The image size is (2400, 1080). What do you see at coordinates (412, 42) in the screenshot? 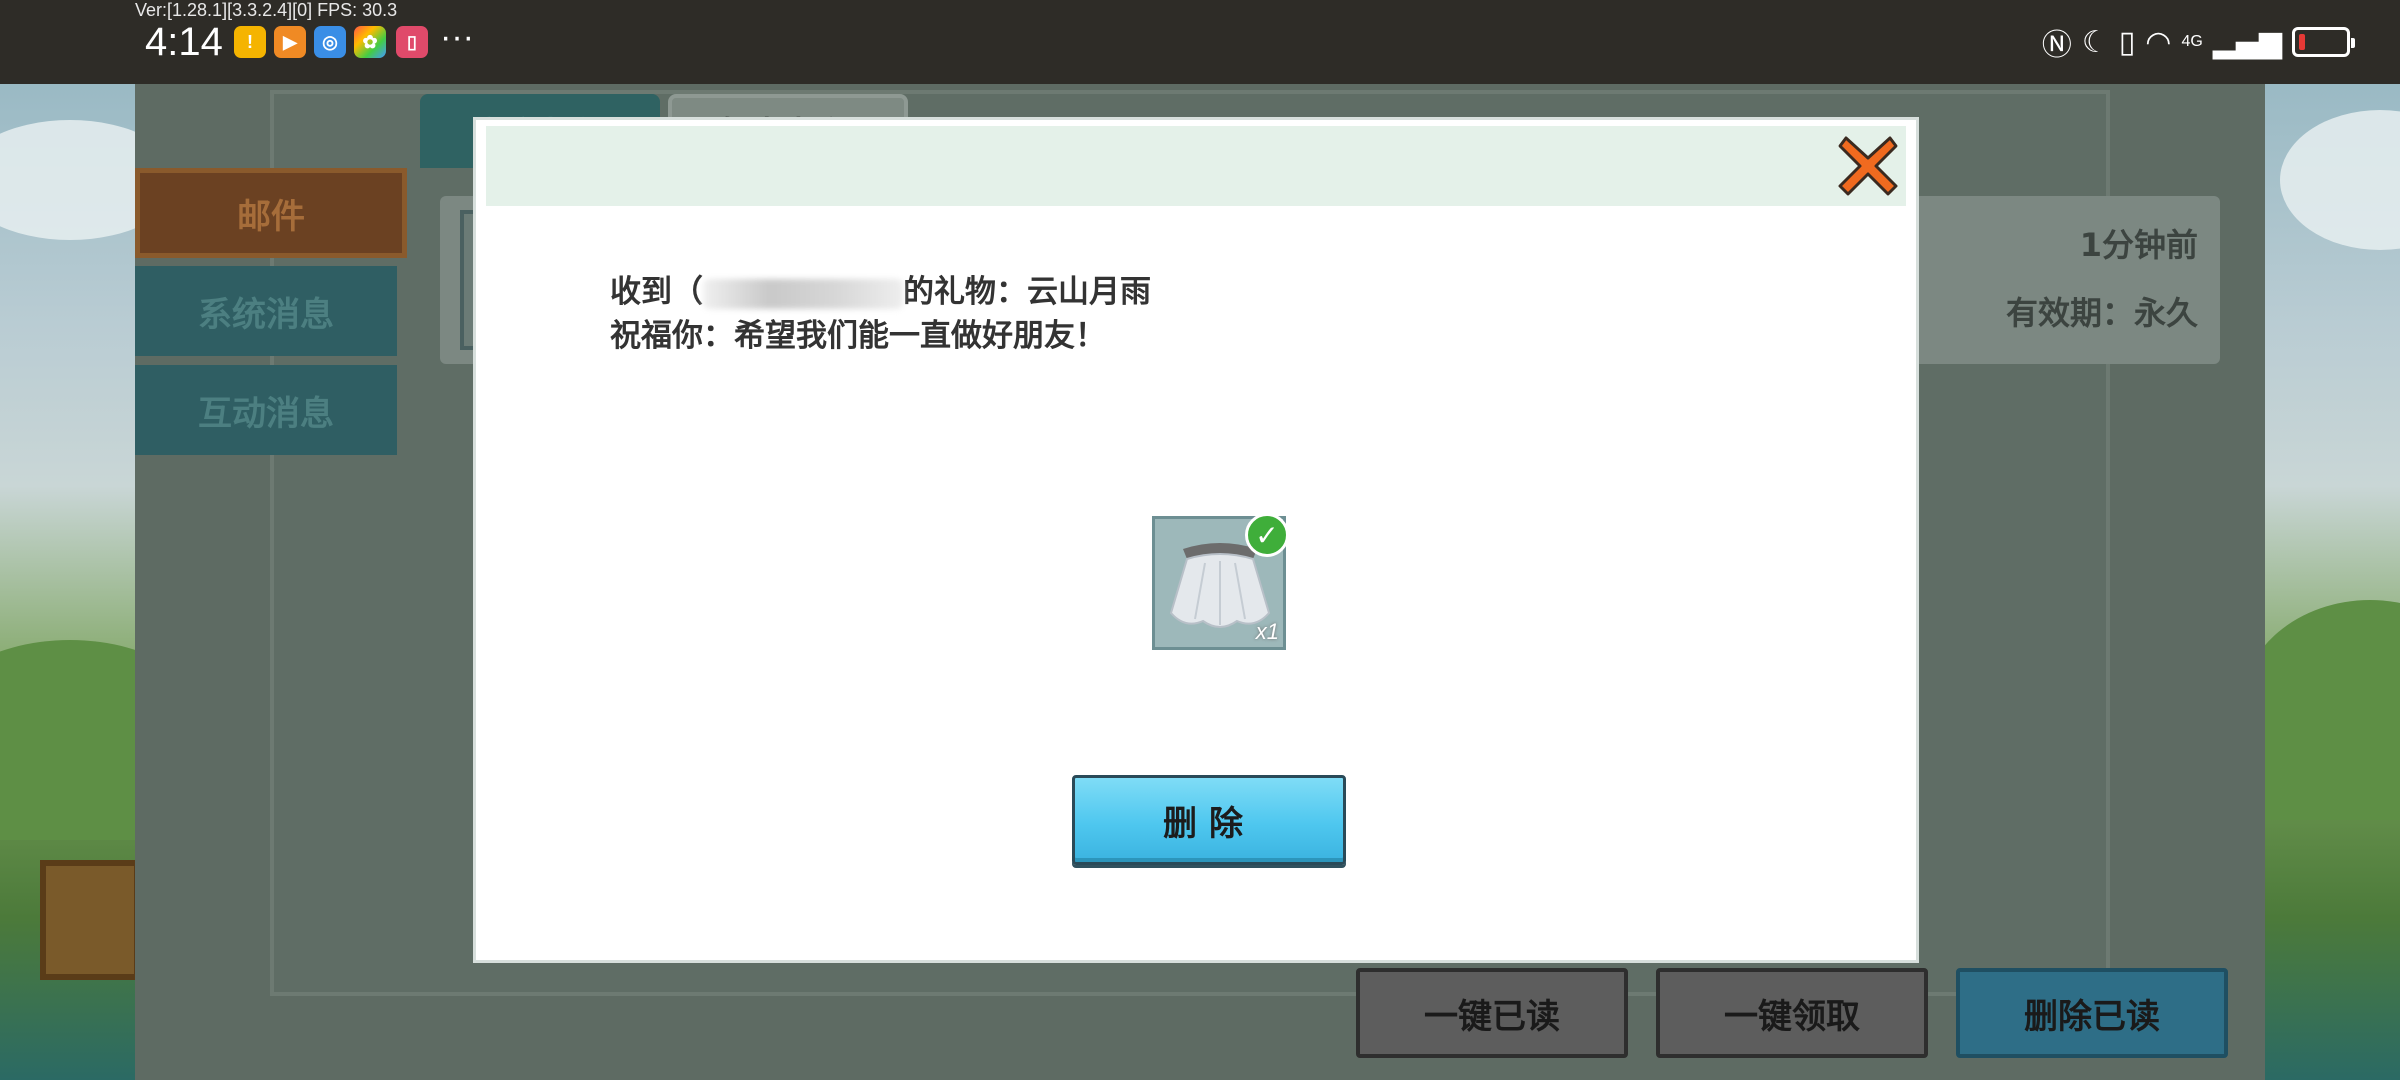
I see `reader-notification-icon: ▯` at bounding box center [412, 42].